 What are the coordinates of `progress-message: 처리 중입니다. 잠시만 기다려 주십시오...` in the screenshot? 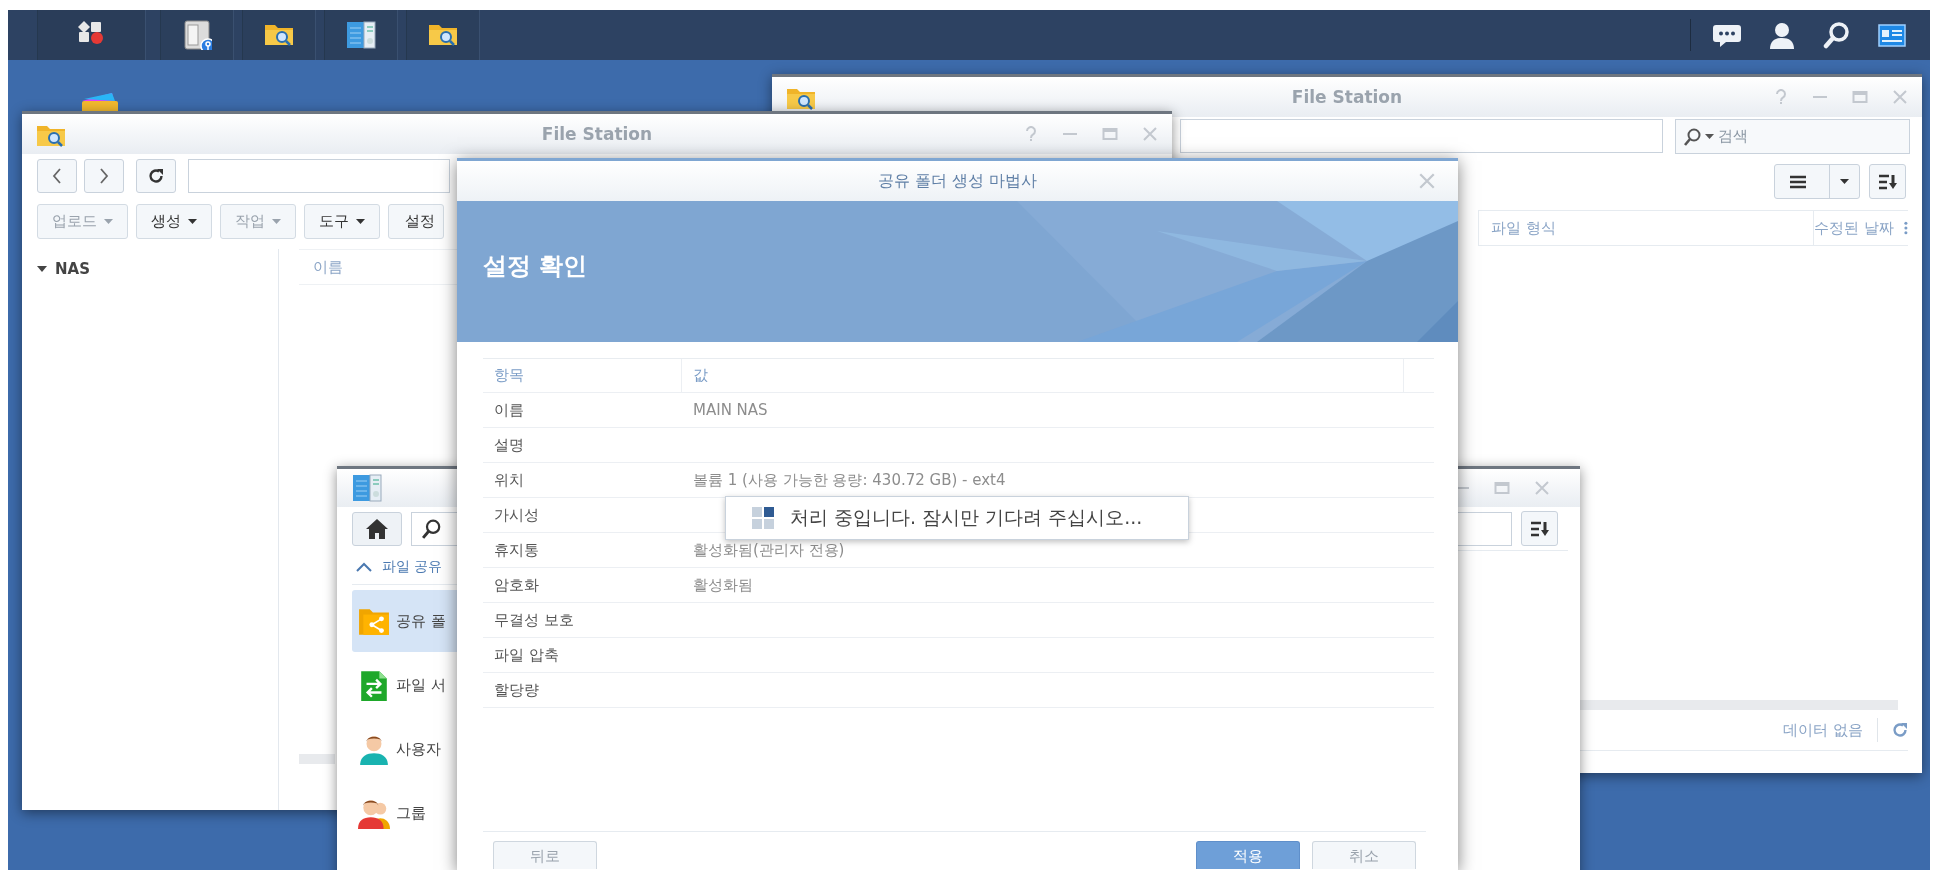 It's located at (966, 517).